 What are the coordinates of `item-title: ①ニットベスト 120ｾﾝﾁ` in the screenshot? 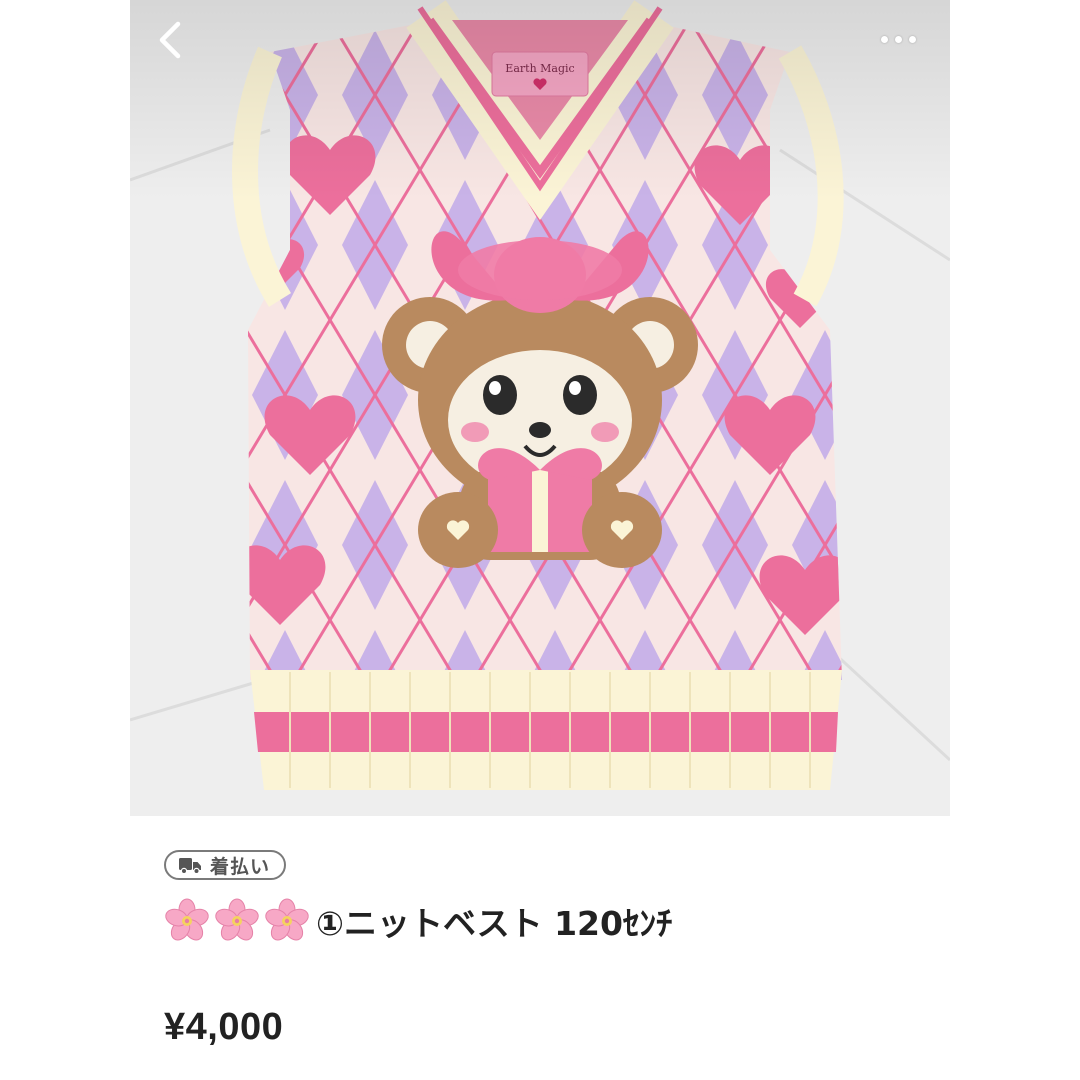 It's located at (418, 921).